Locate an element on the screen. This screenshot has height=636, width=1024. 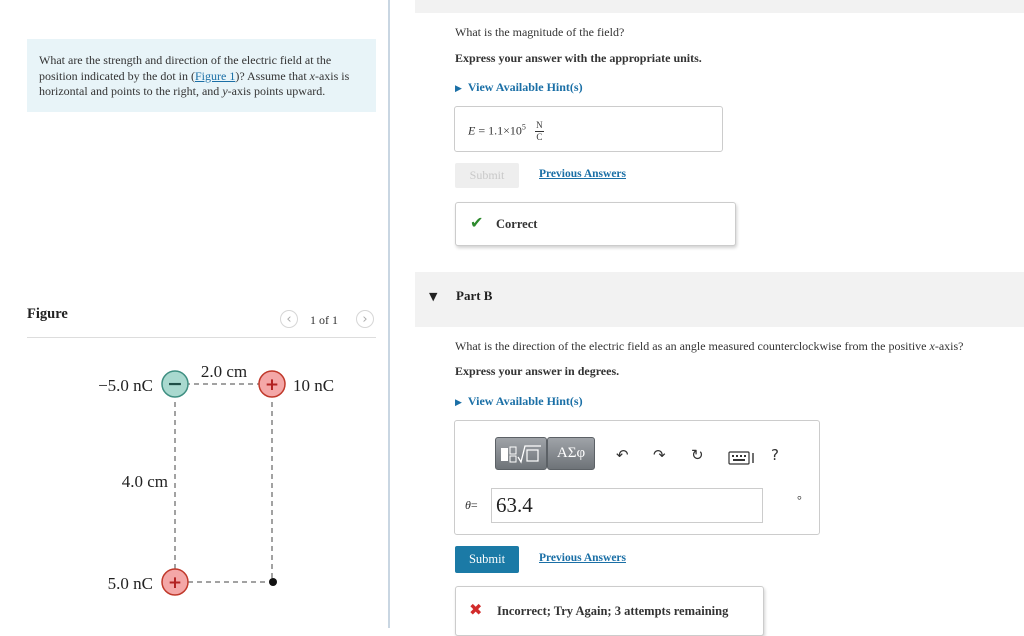
problem-text: -axis points upward. is located at coordinates (276, 91).